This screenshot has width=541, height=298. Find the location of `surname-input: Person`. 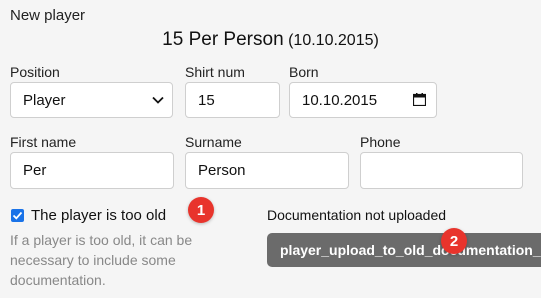

surname-input: Person is located at coordinates (267, 170).